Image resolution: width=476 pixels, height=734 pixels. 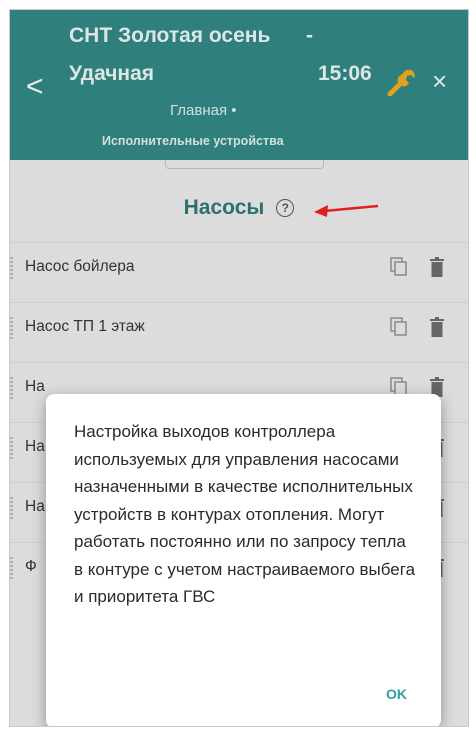 What do you see at coordinates (401, 83) in the screenshot?
I see `wrench-icon` at bounding box center [401, 83].